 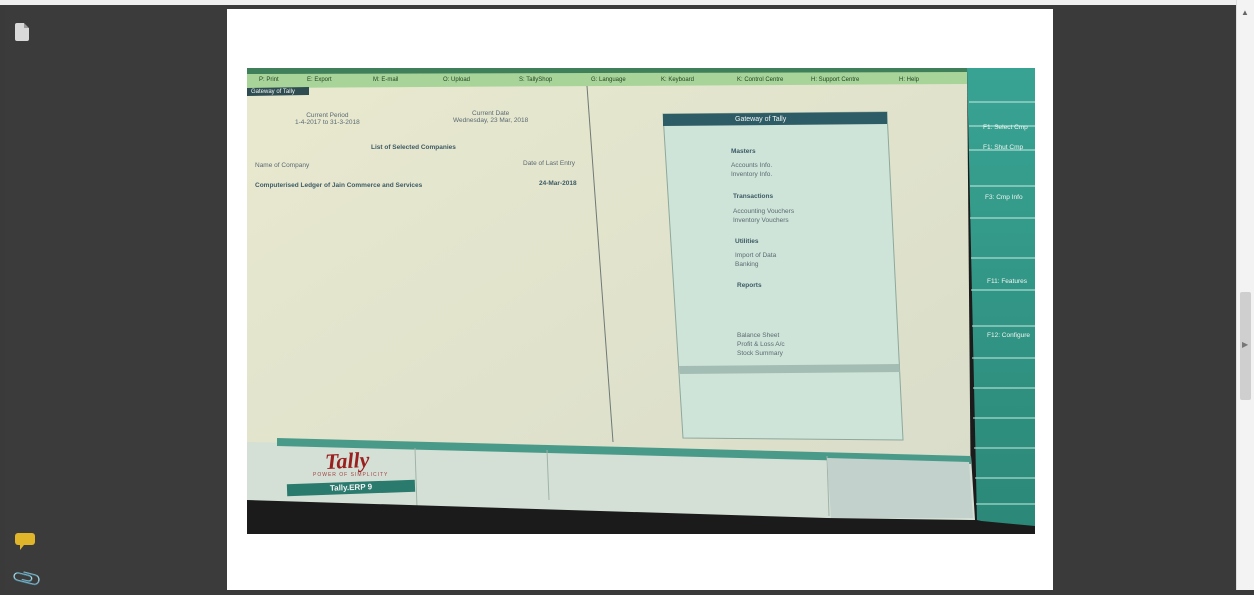 I want to click on vertical-scrollbar: ▲ ▶, so click(x=1245, y=295).